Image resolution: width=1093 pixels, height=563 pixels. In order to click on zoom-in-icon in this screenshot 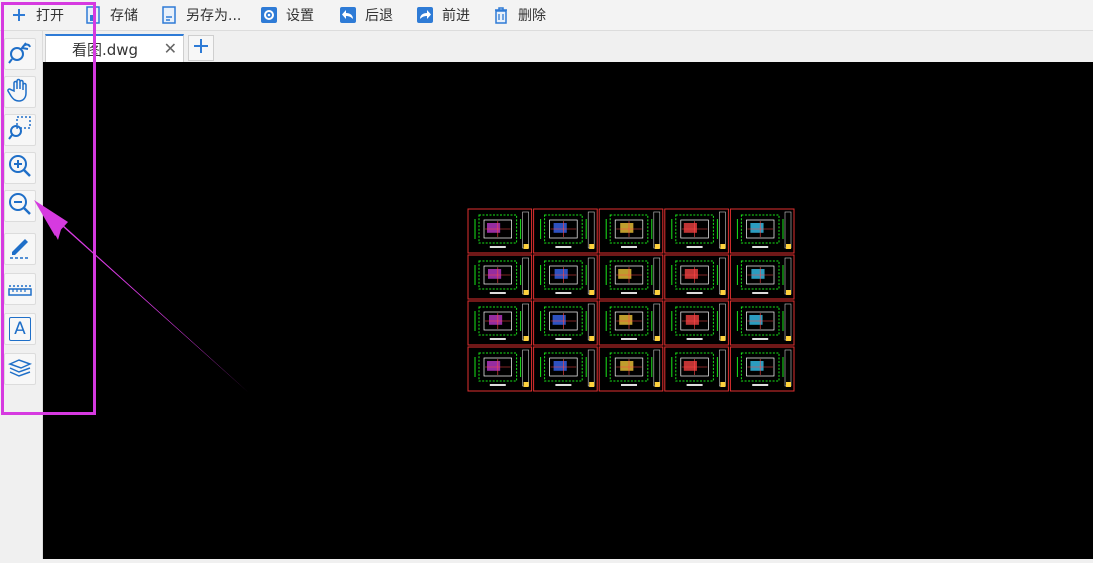, I will do `click(20, 168)`.